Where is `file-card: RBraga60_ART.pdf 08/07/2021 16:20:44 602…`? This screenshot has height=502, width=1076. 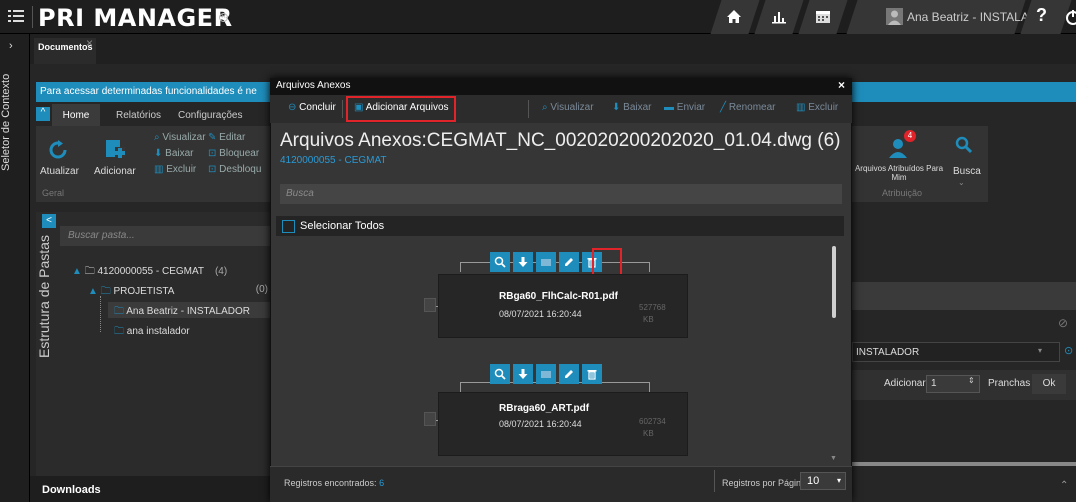
file-card: RBraga60_ART.pdf 08/07/2021 16:20:44 602… is located at coordinates (563, 424).